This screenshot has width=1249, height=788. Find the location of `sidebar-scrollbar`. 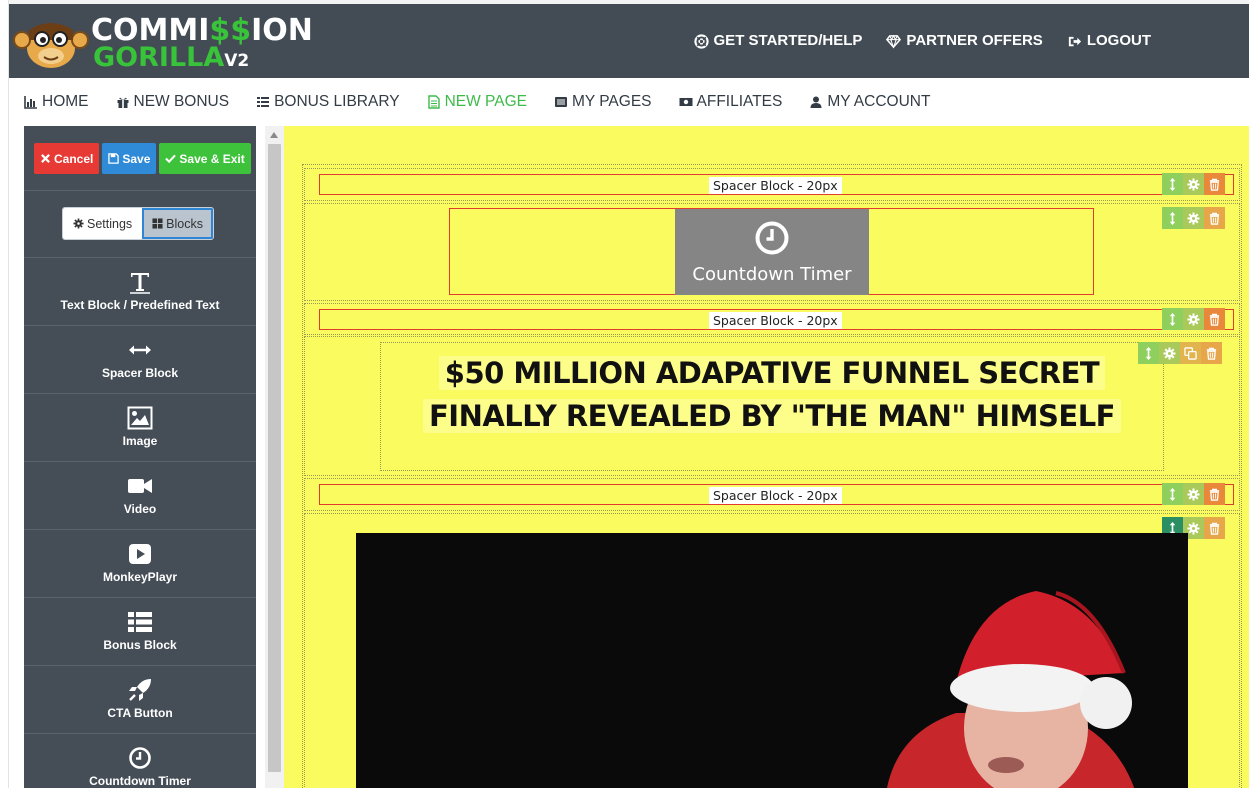

sidebar-scrollbar is located at coordinates (274, 457).